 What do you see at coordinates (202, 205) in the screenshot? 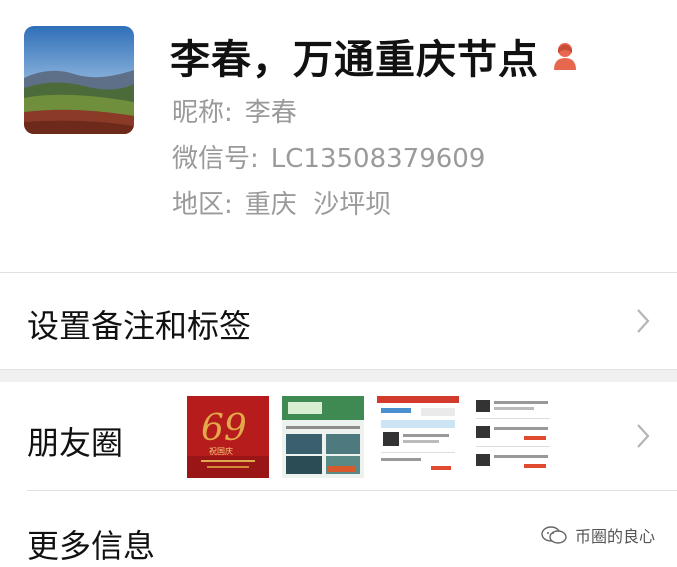
I see `region-label: 地区:` at bounding box center [202, 205].